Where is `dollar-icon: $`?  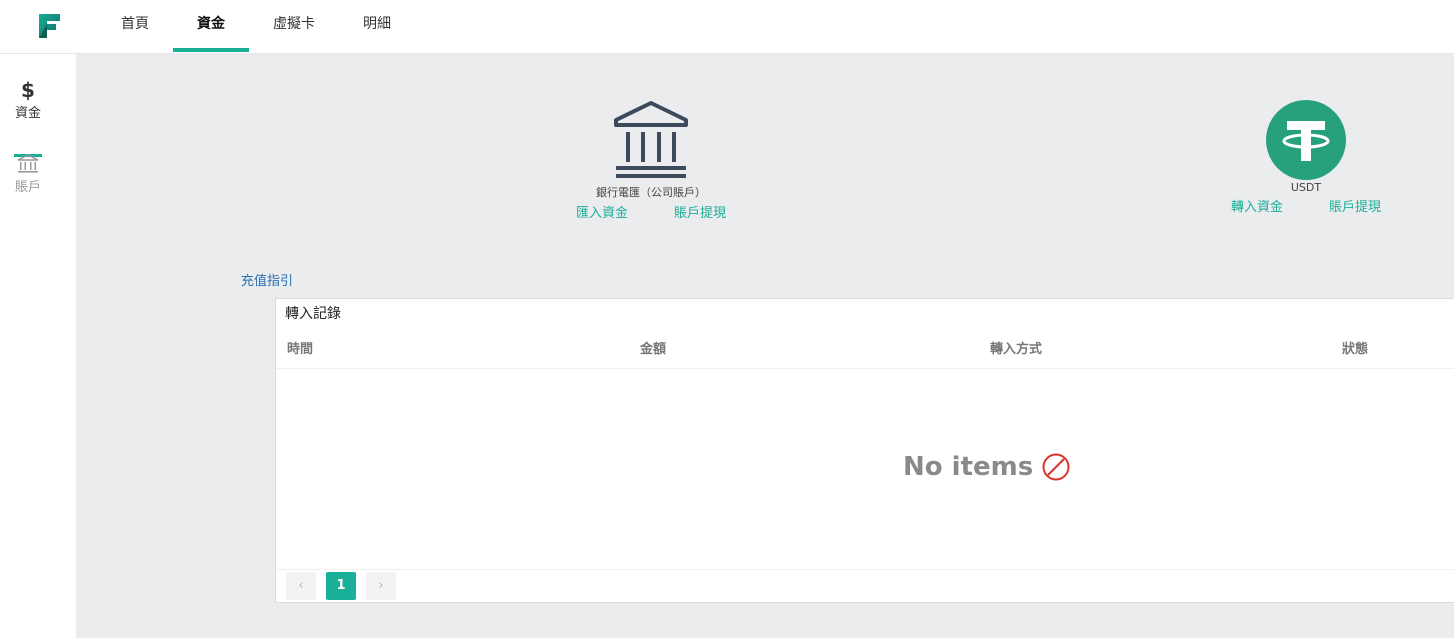 dollar-icon: $ is located at coordinates (28, 90).